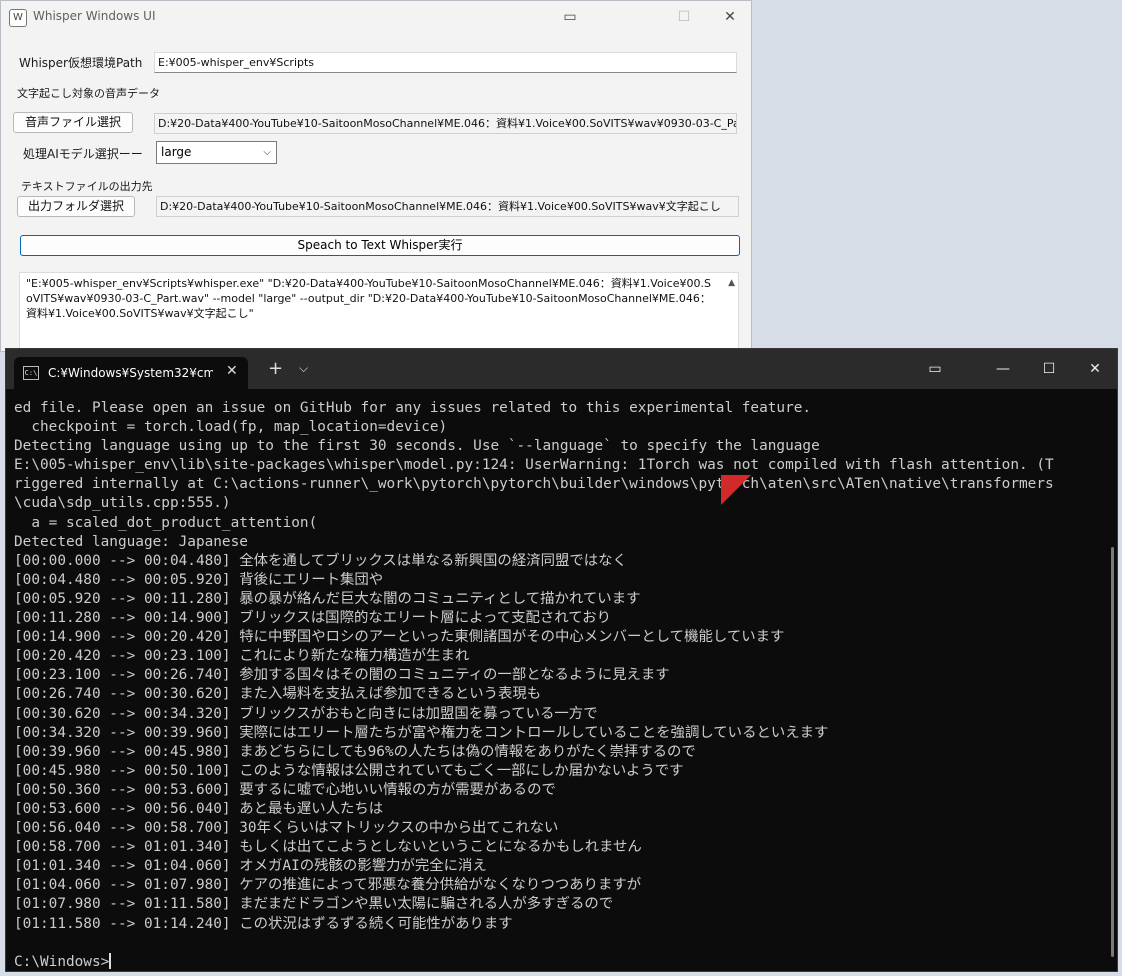 The height and width of the screenshot is (976, 1122). Describe the element at coordinates (275, 368) in the screenshot. I see `new-tab-icon: +` at that location.